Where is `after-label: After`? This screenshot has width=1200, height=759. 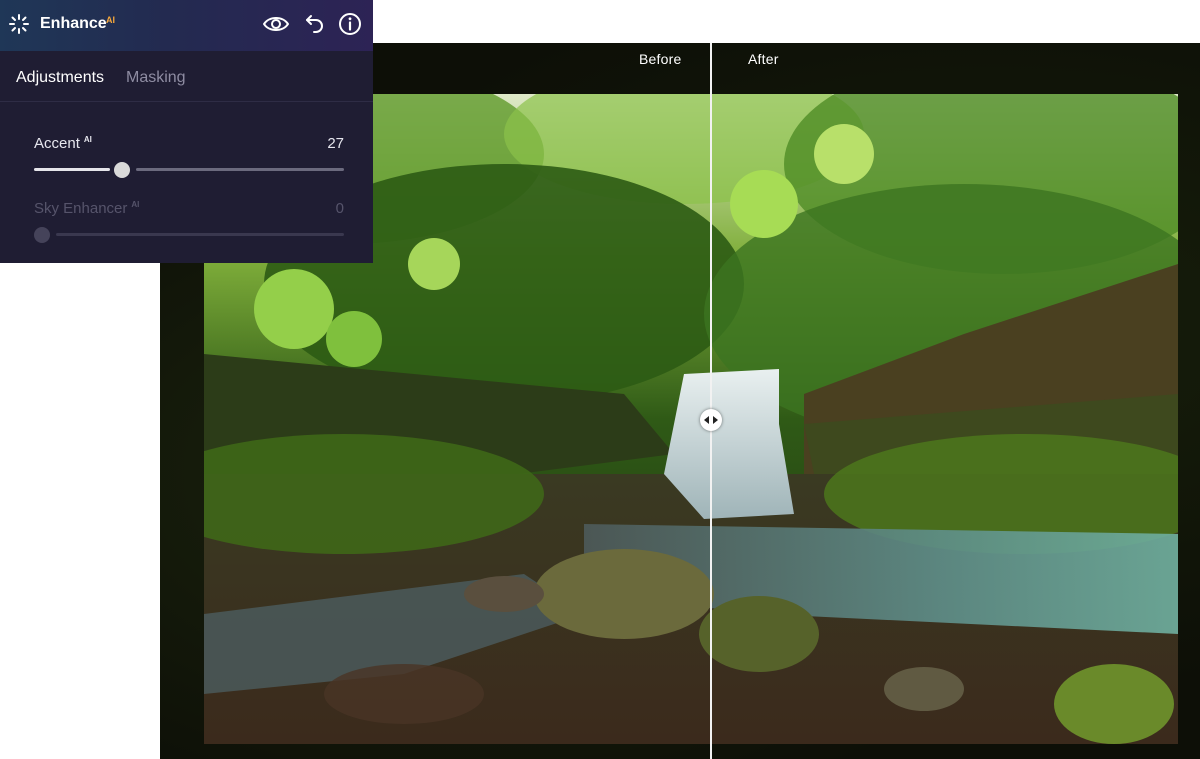
after-label: After is located at coordinates (763, 59).